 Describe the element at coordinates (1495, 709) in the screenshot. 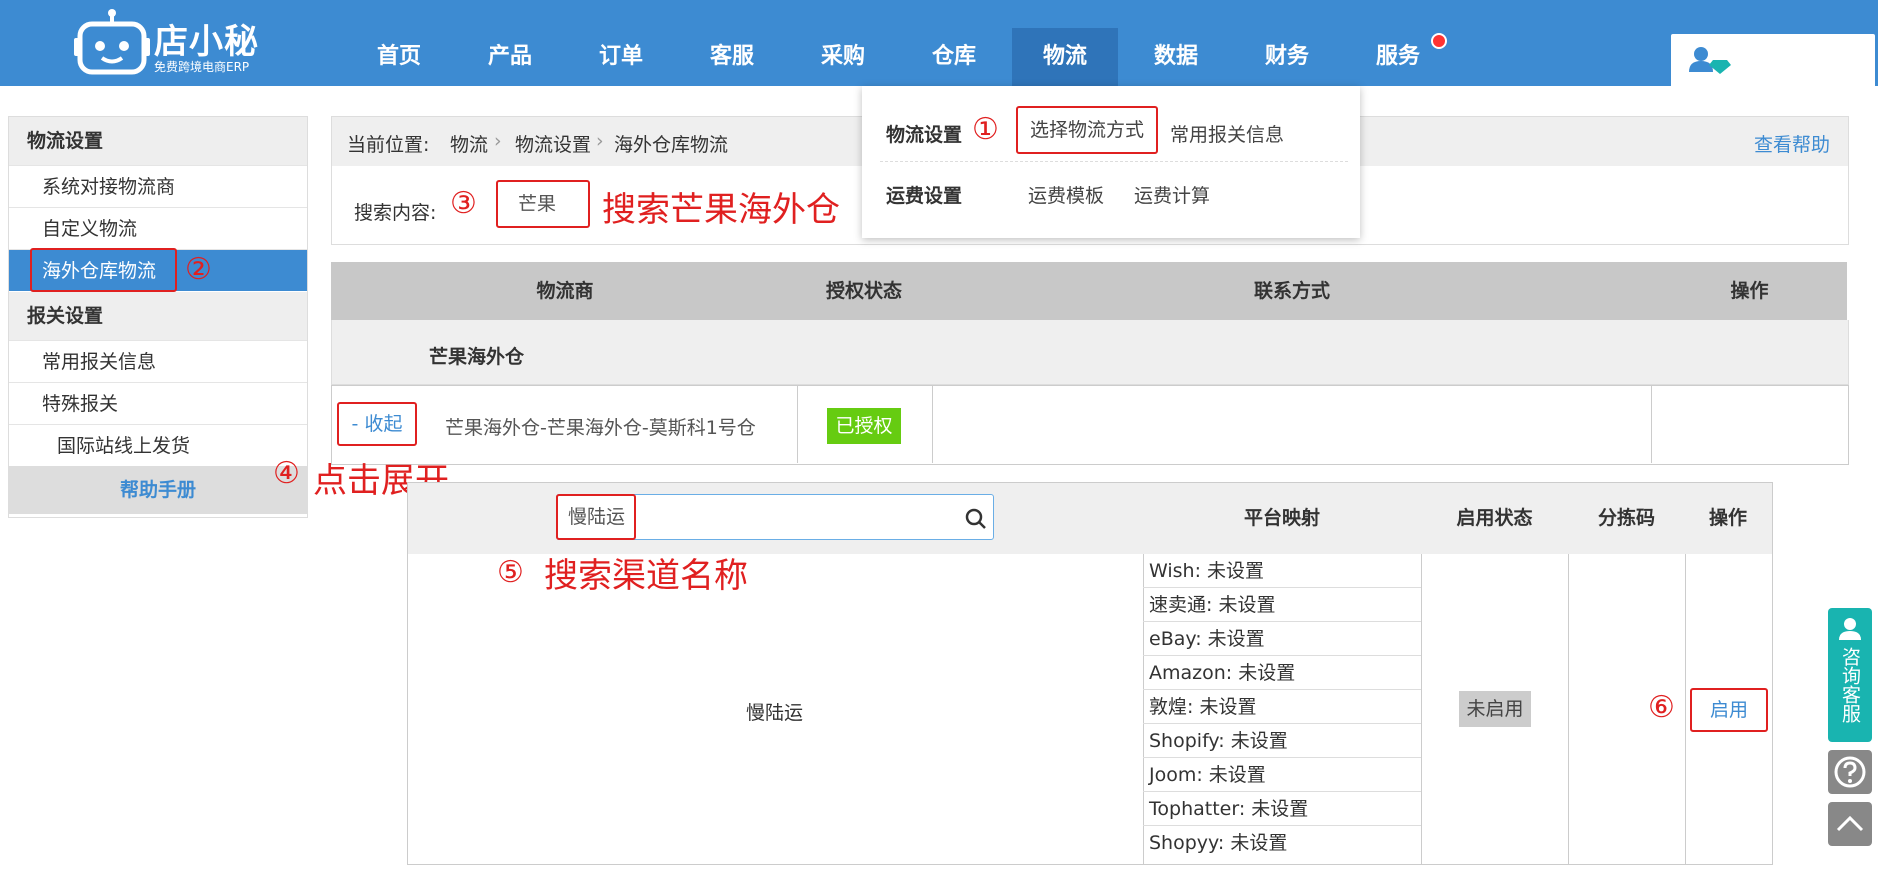

I see `status-badge-disabled: 未启用` at that location.